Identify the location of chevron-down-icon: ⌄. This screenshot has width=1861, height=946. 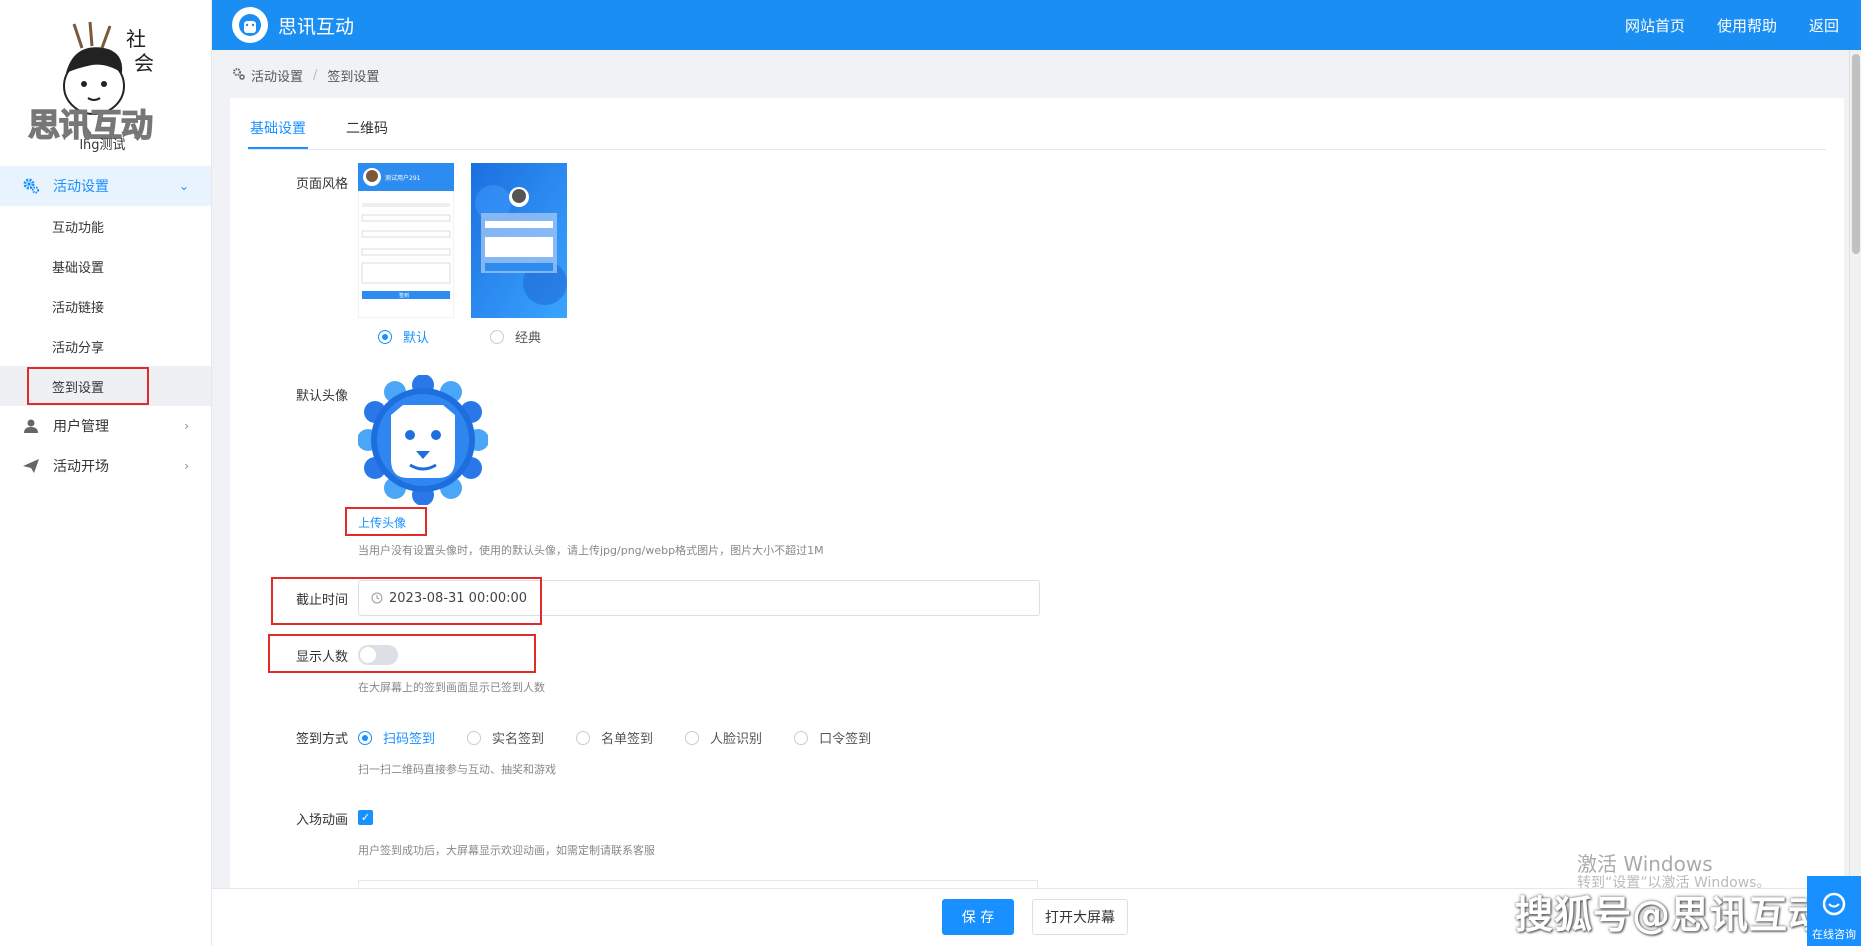
(183, 186).